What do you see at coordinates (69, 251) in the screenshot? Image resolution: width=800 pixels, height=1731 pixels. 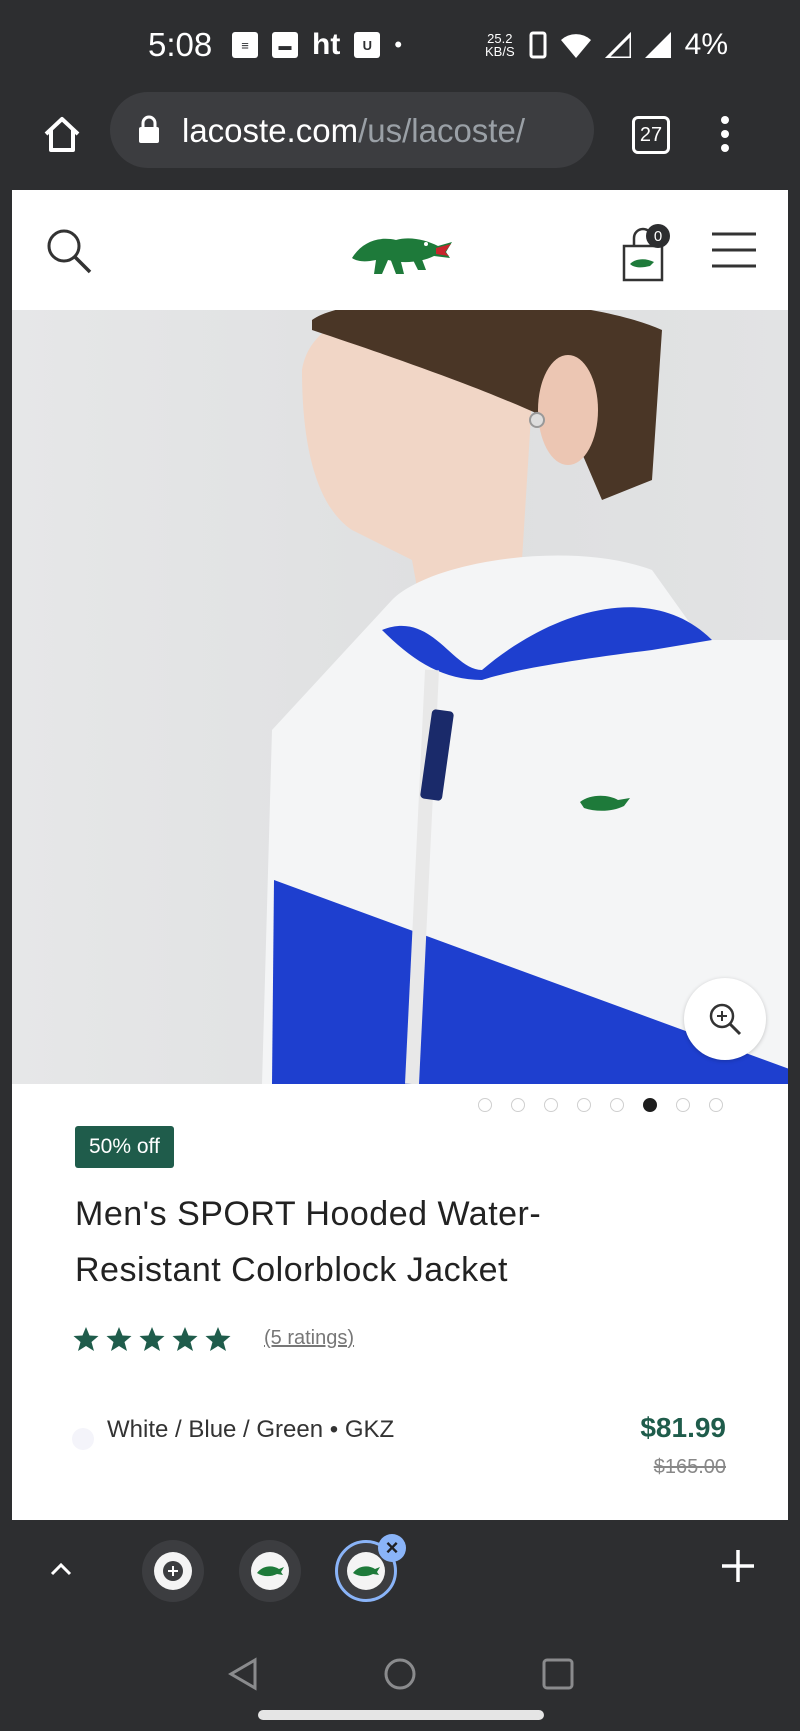 I see `search-icon` at bounding box center [69, 251].